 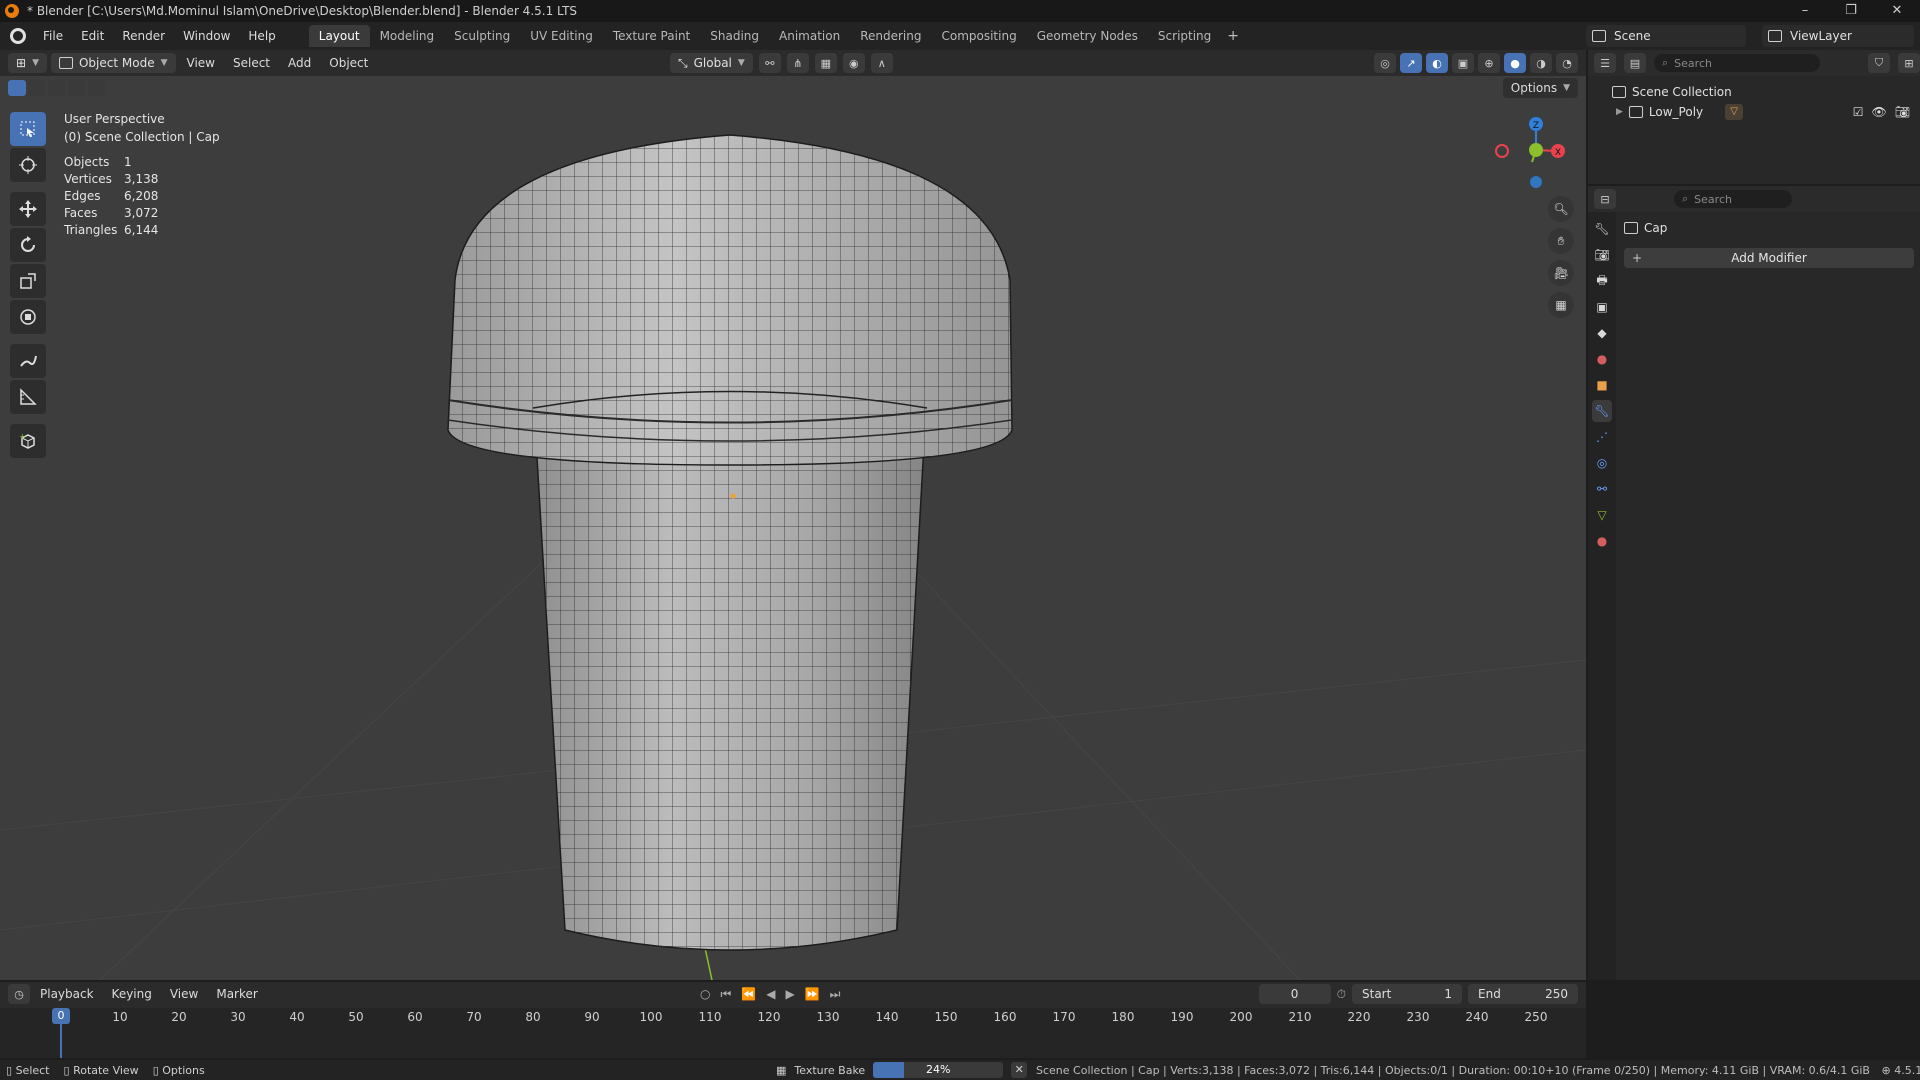 What do you see at coordinates (1838, 36) in the screenshot?
I see `view-layer-selector: ViewLayer` at bounding box center [1838, 36].